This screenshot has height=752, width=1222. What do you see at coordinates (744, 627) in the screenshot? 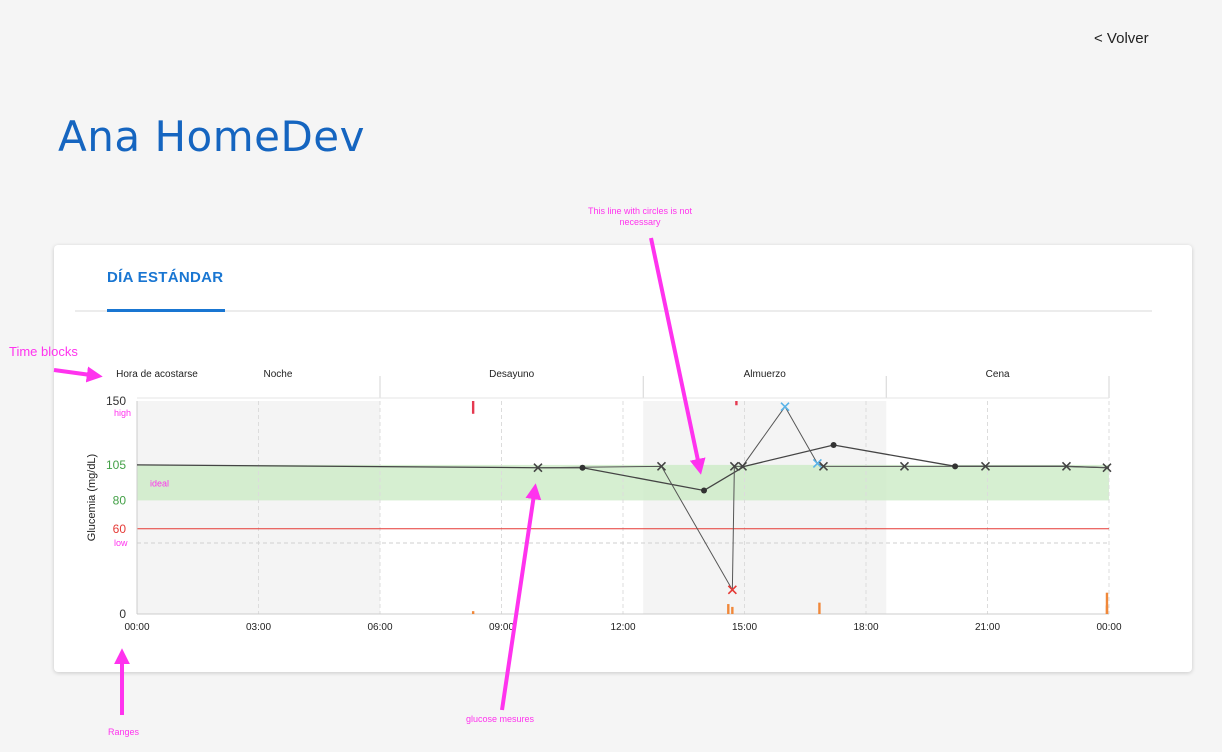
I see `x-tick-label: 15:00` at bounding box center [744, 627].